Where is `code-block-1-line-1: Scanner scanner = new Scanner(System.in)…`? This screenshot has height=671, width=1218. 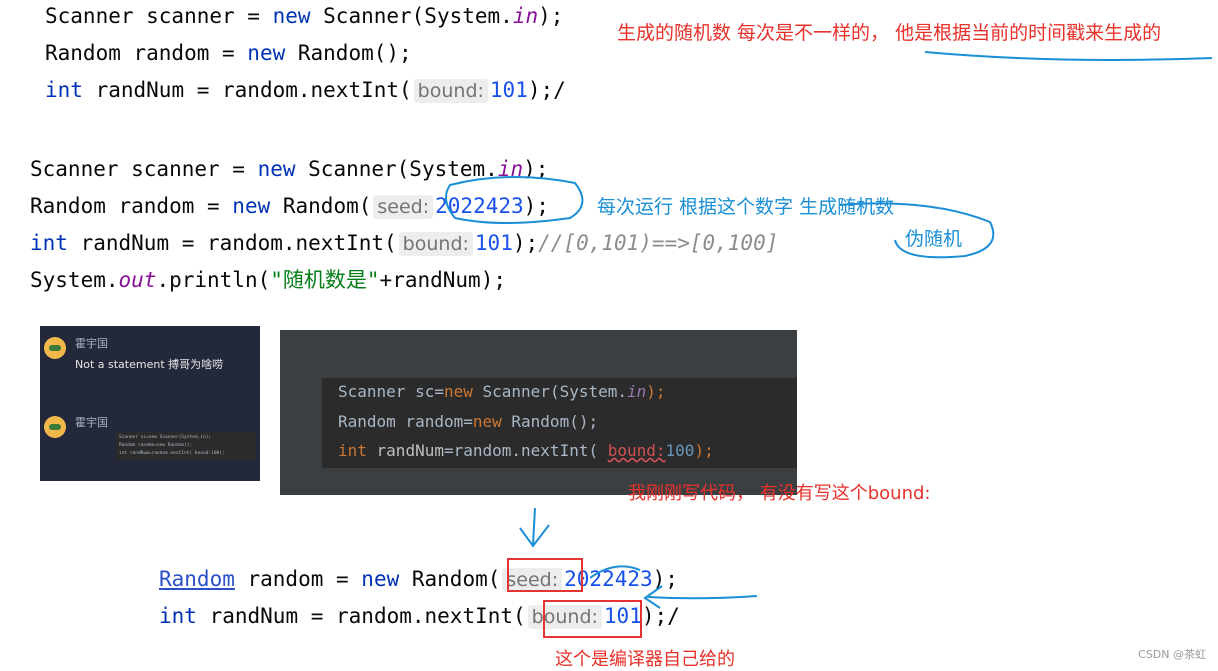
code-block-1-line-1: Scanner scanner = new Scanner(System.in)… is located at coordinates (304, 16).